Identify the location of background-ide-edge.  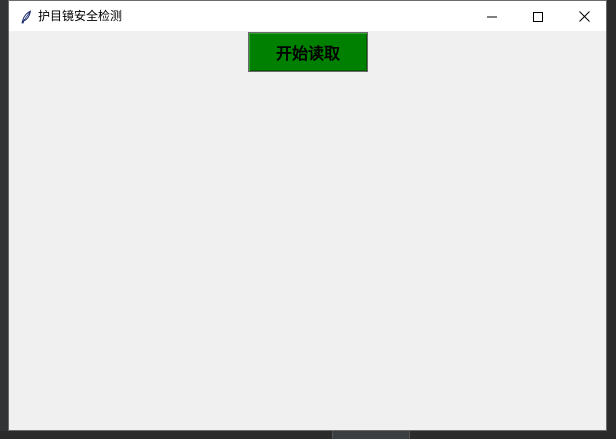
(611, 219).